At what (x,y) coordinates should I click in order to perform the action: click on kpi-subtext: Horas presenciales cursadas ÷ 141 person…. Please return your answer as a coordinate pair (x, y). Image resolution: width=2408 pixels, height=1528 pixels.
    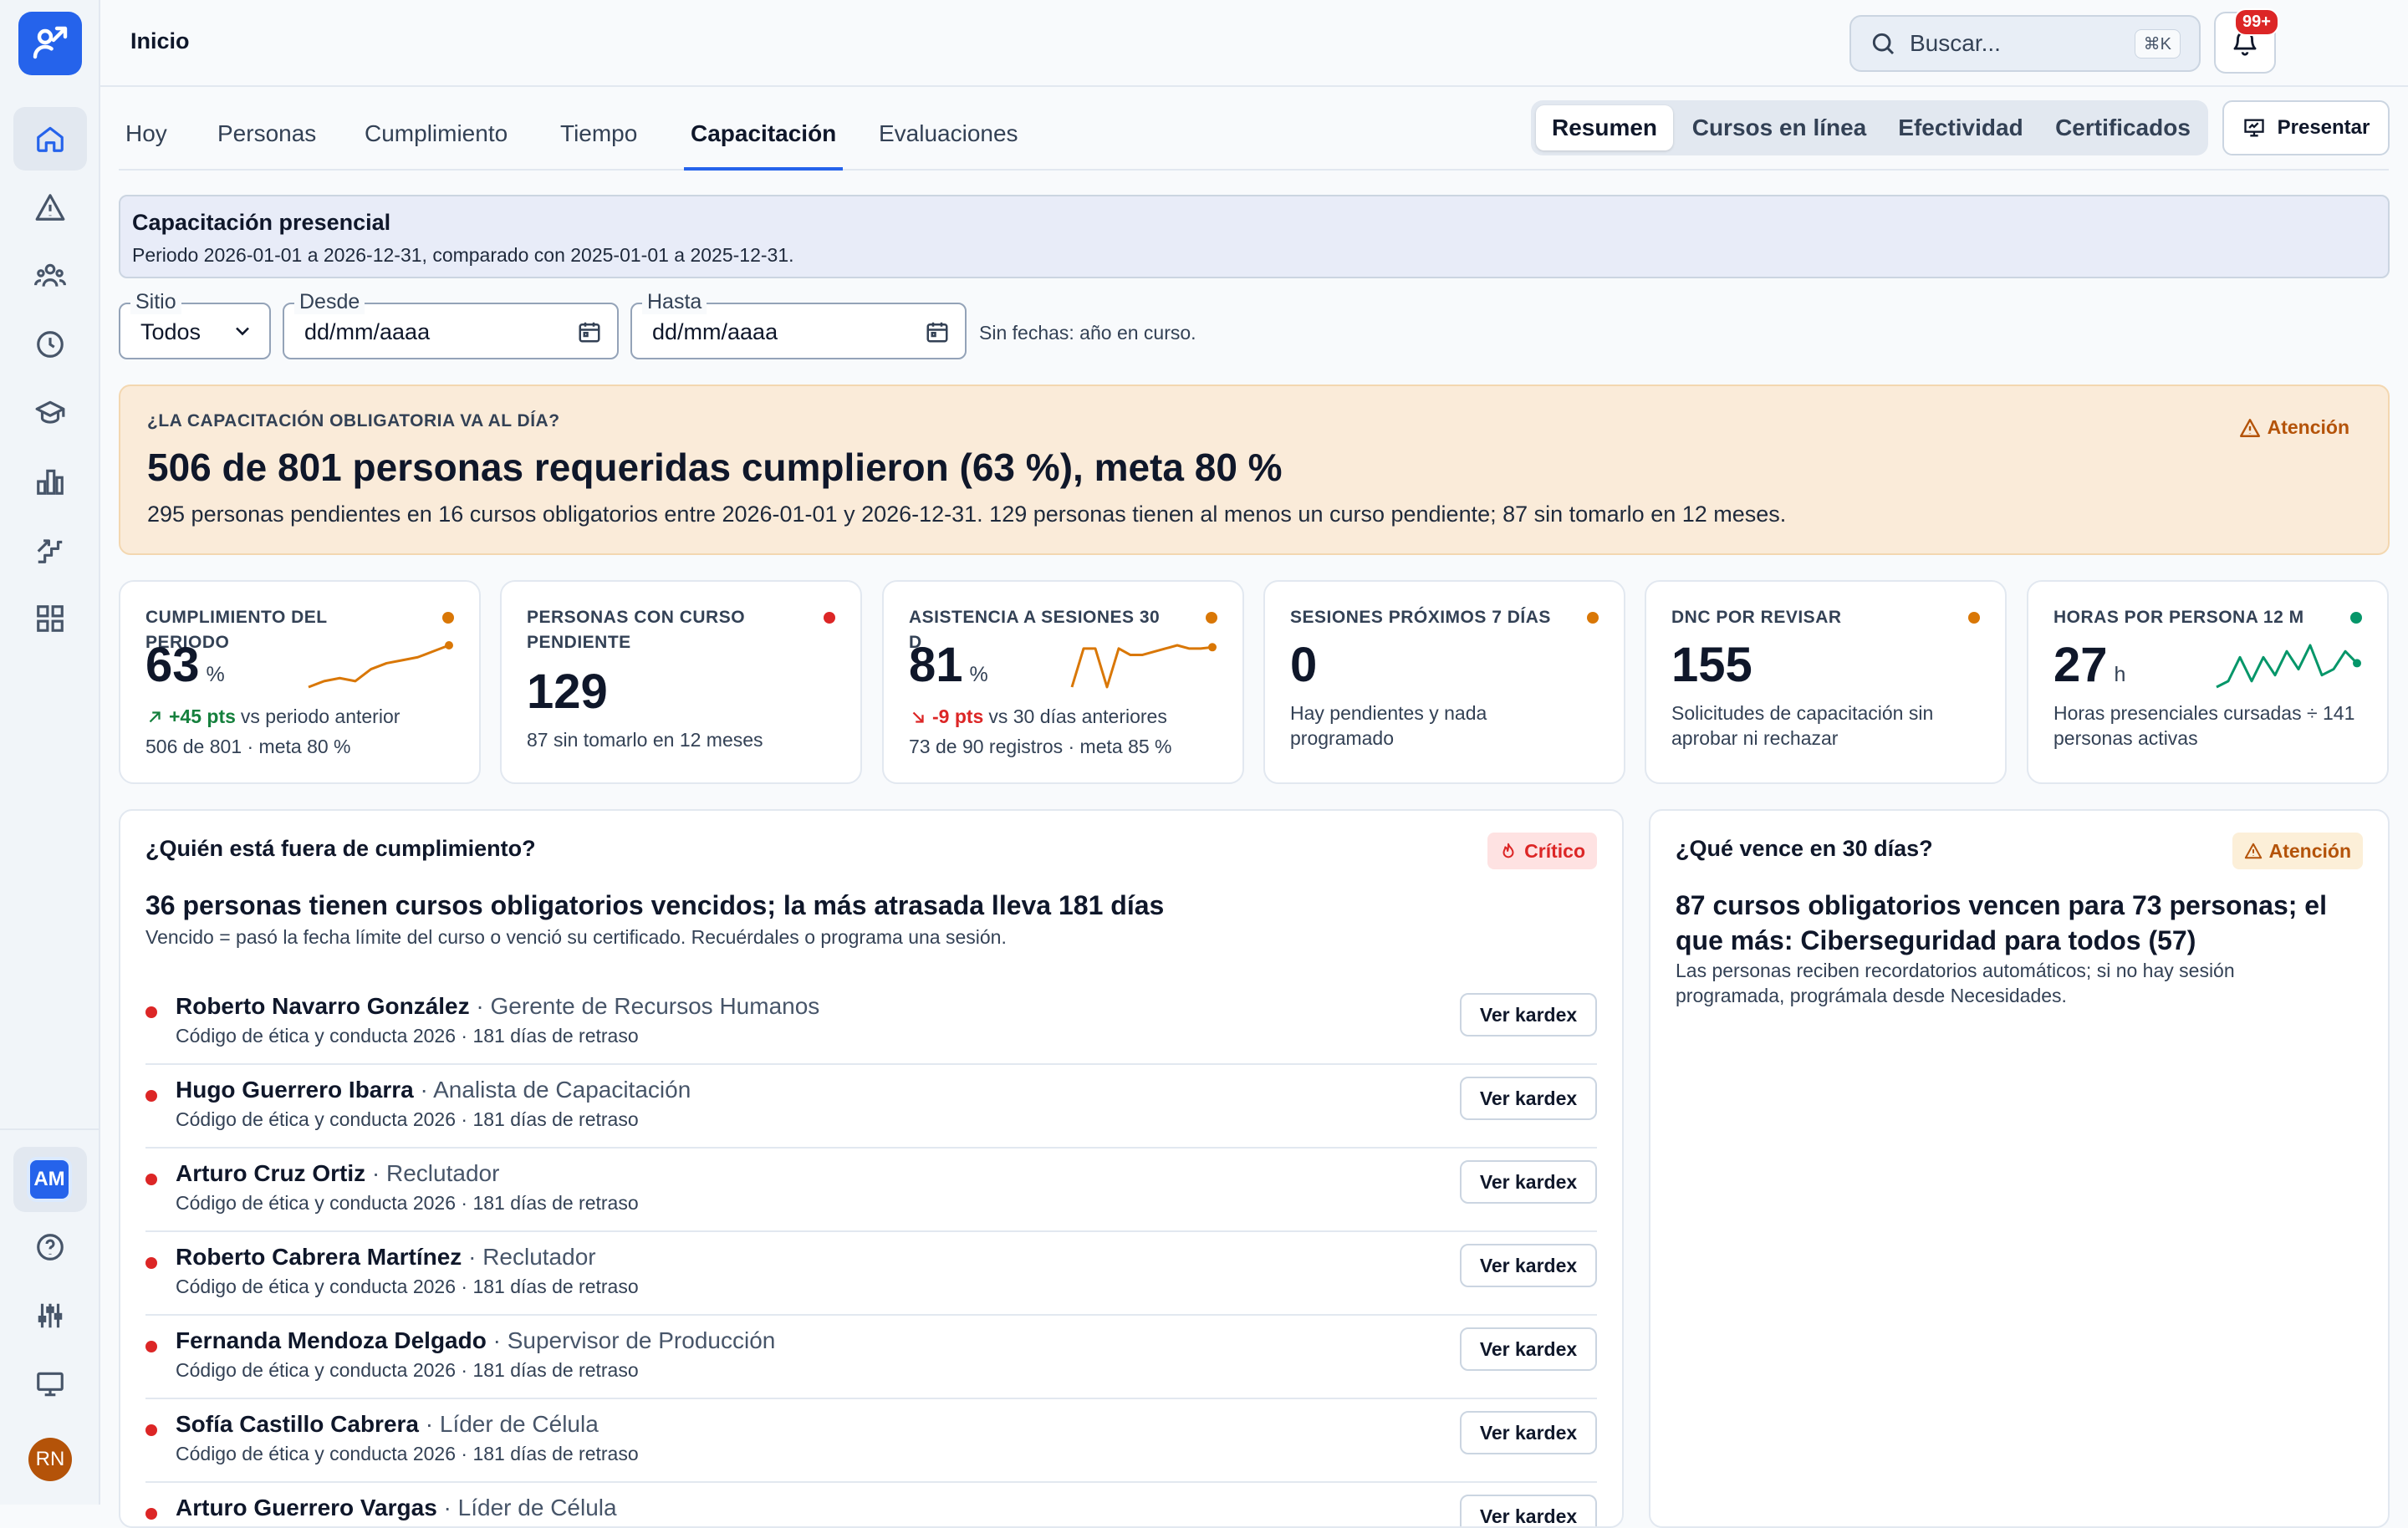
    Looking at the image, I should click on (2204, 726).